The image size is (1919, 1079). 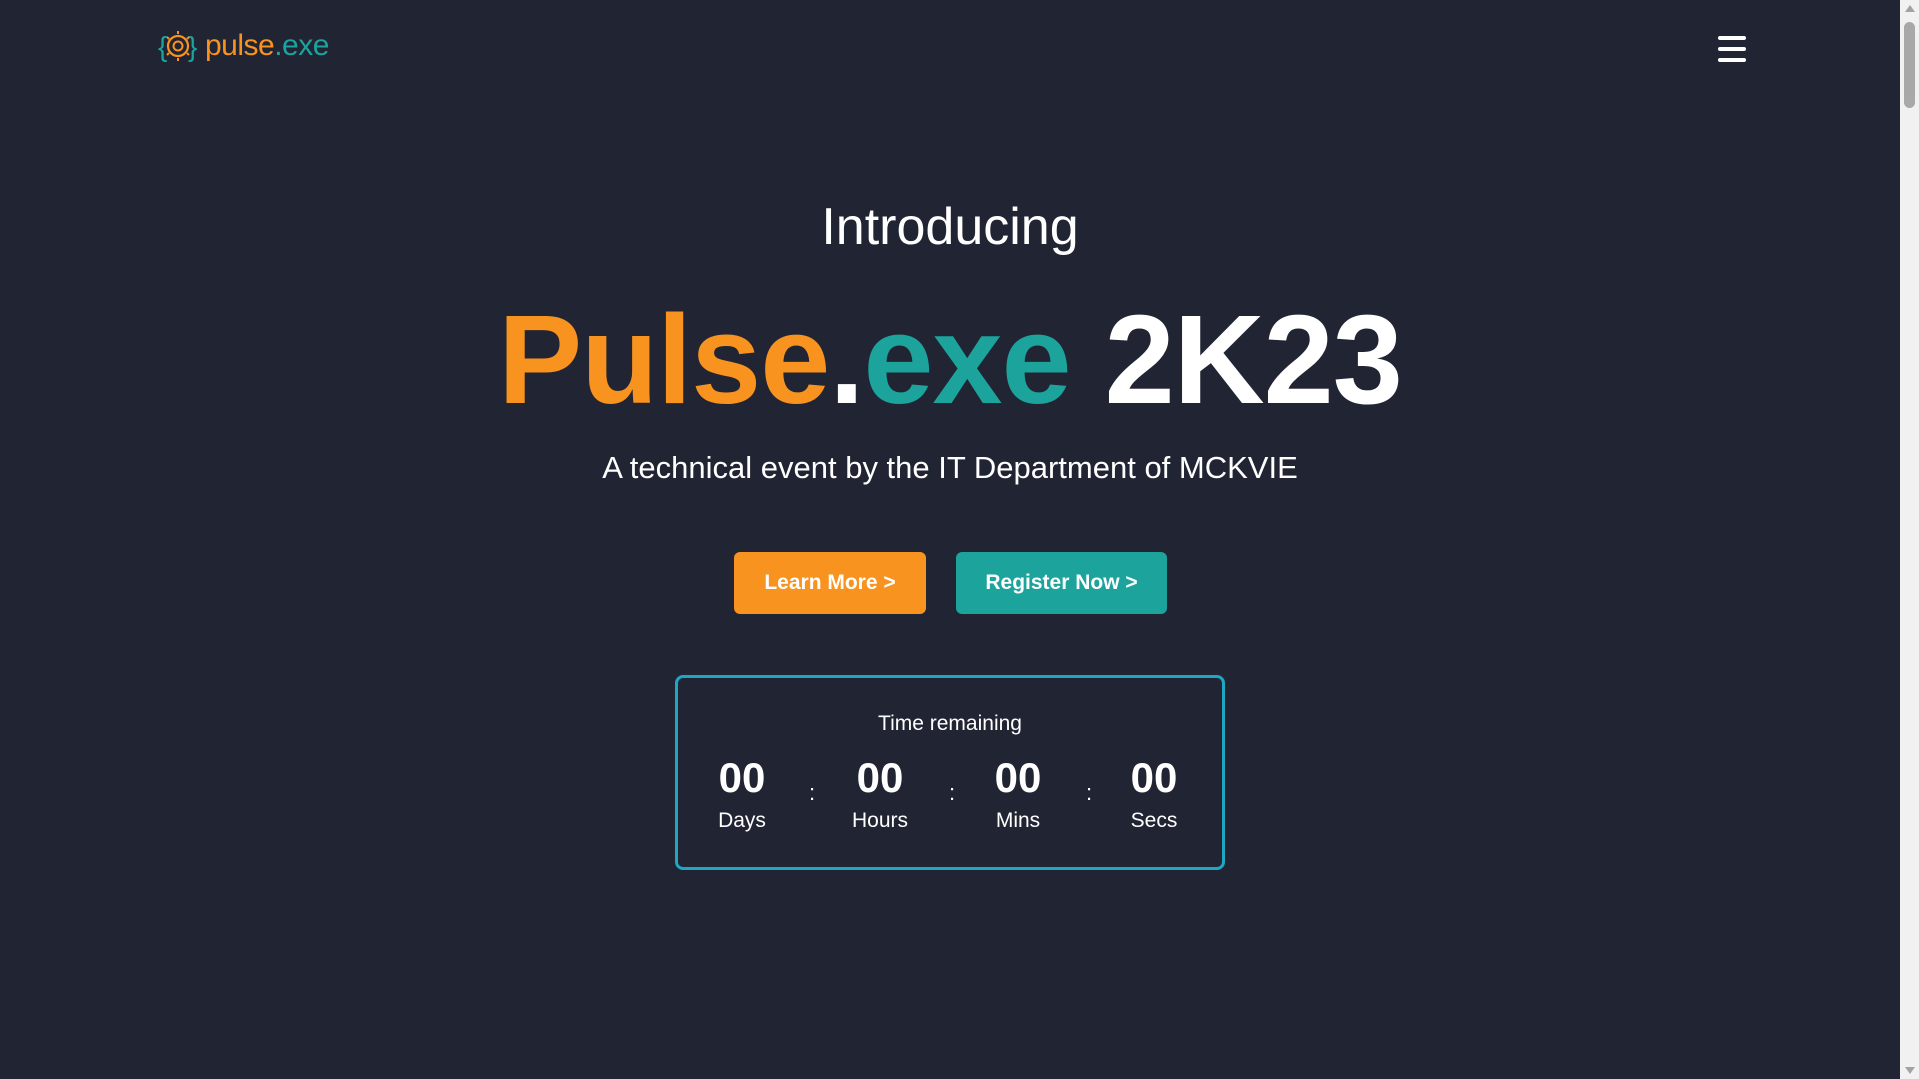 What do you see at coordinates (664, 359) in the screenshot?
I see `title-pulse: Pulse` at bounding box center [664, 359].